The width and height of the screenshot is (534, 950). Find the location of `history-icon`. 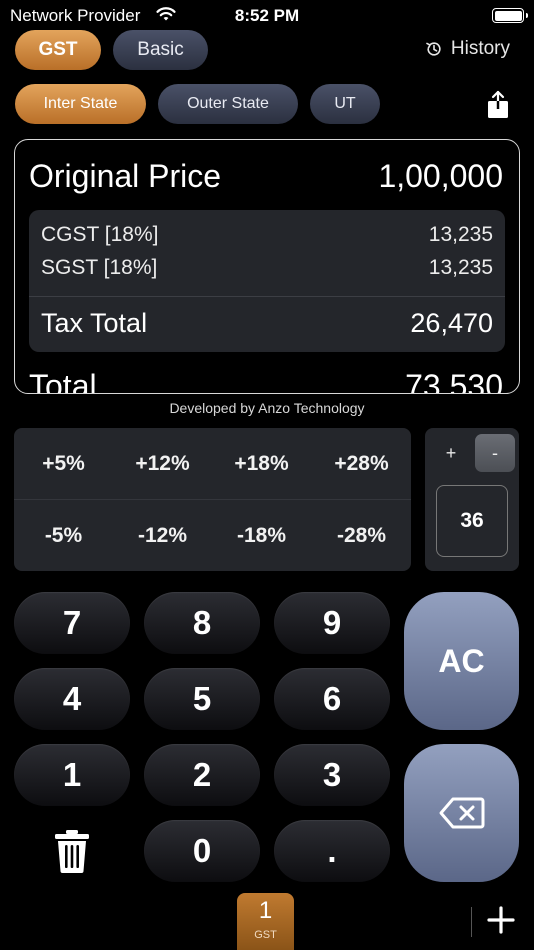

history-icon is located at coordinates (433, 49).